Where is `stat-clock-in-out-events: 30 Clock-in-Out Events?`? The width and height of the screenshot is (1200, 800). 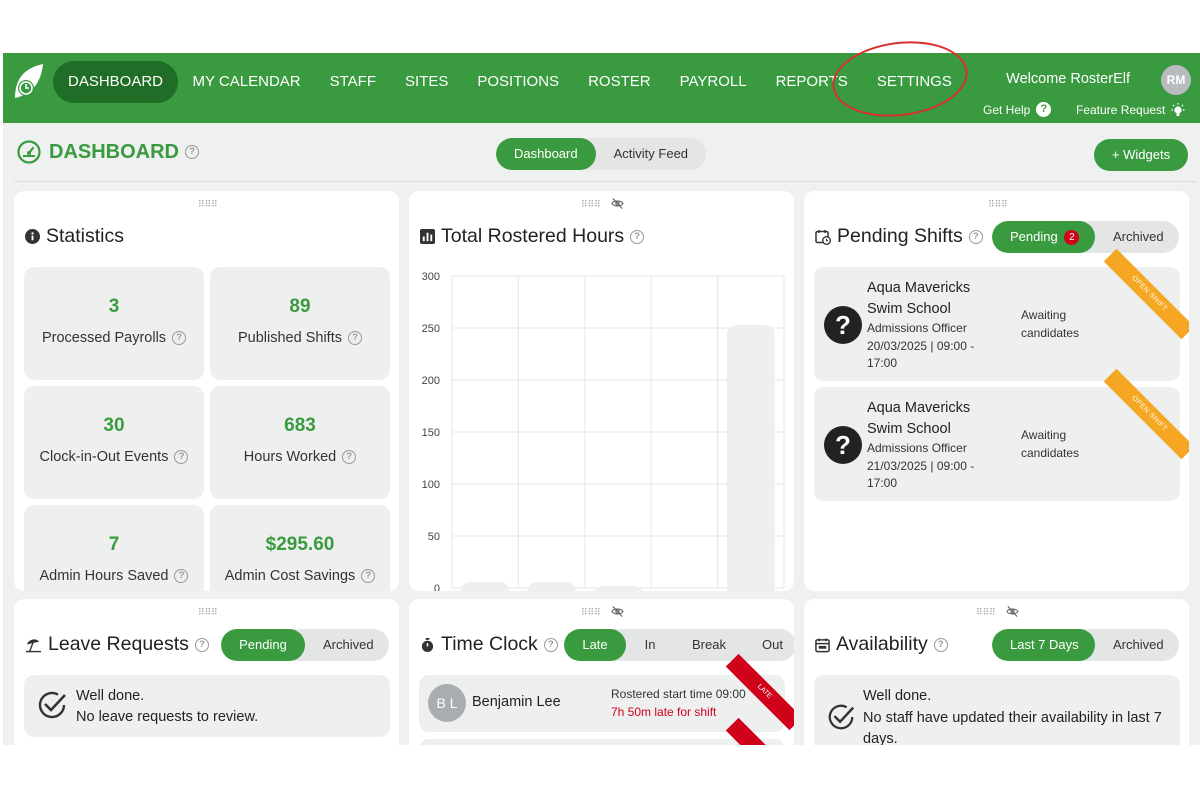 stat-clock-in-out-events: 30 Clock-in-Out Events? is located at coordinates (114, 442).